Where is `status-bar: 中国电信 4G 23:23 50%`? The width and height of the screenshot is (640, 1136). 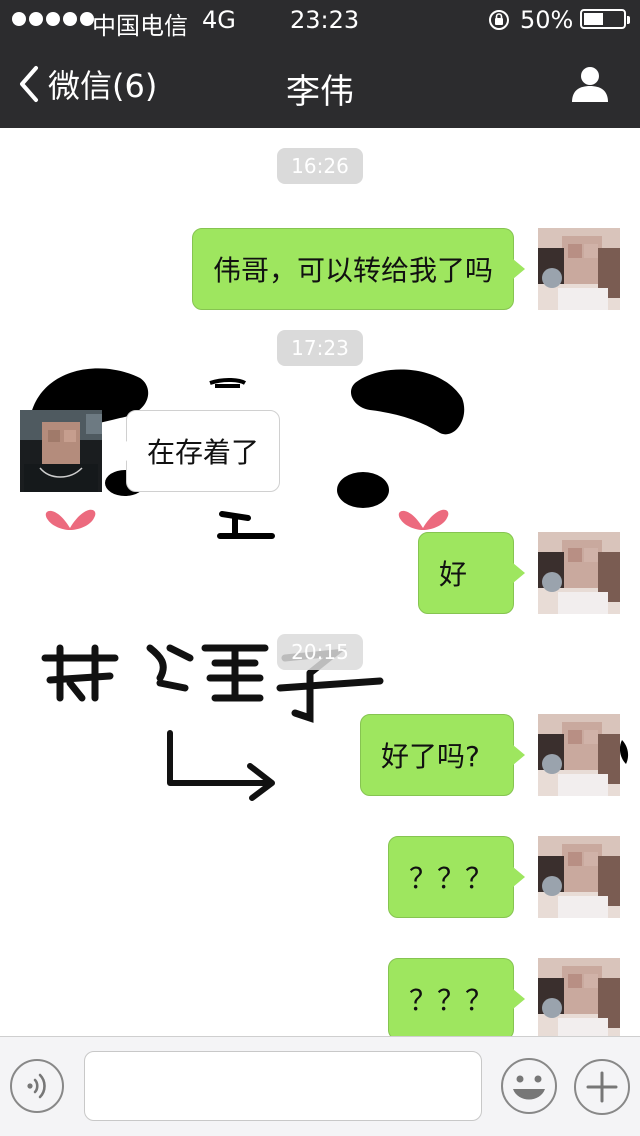 status-bar: 中国电信 4G 23:23 50% is located at coordinates (320, 20).